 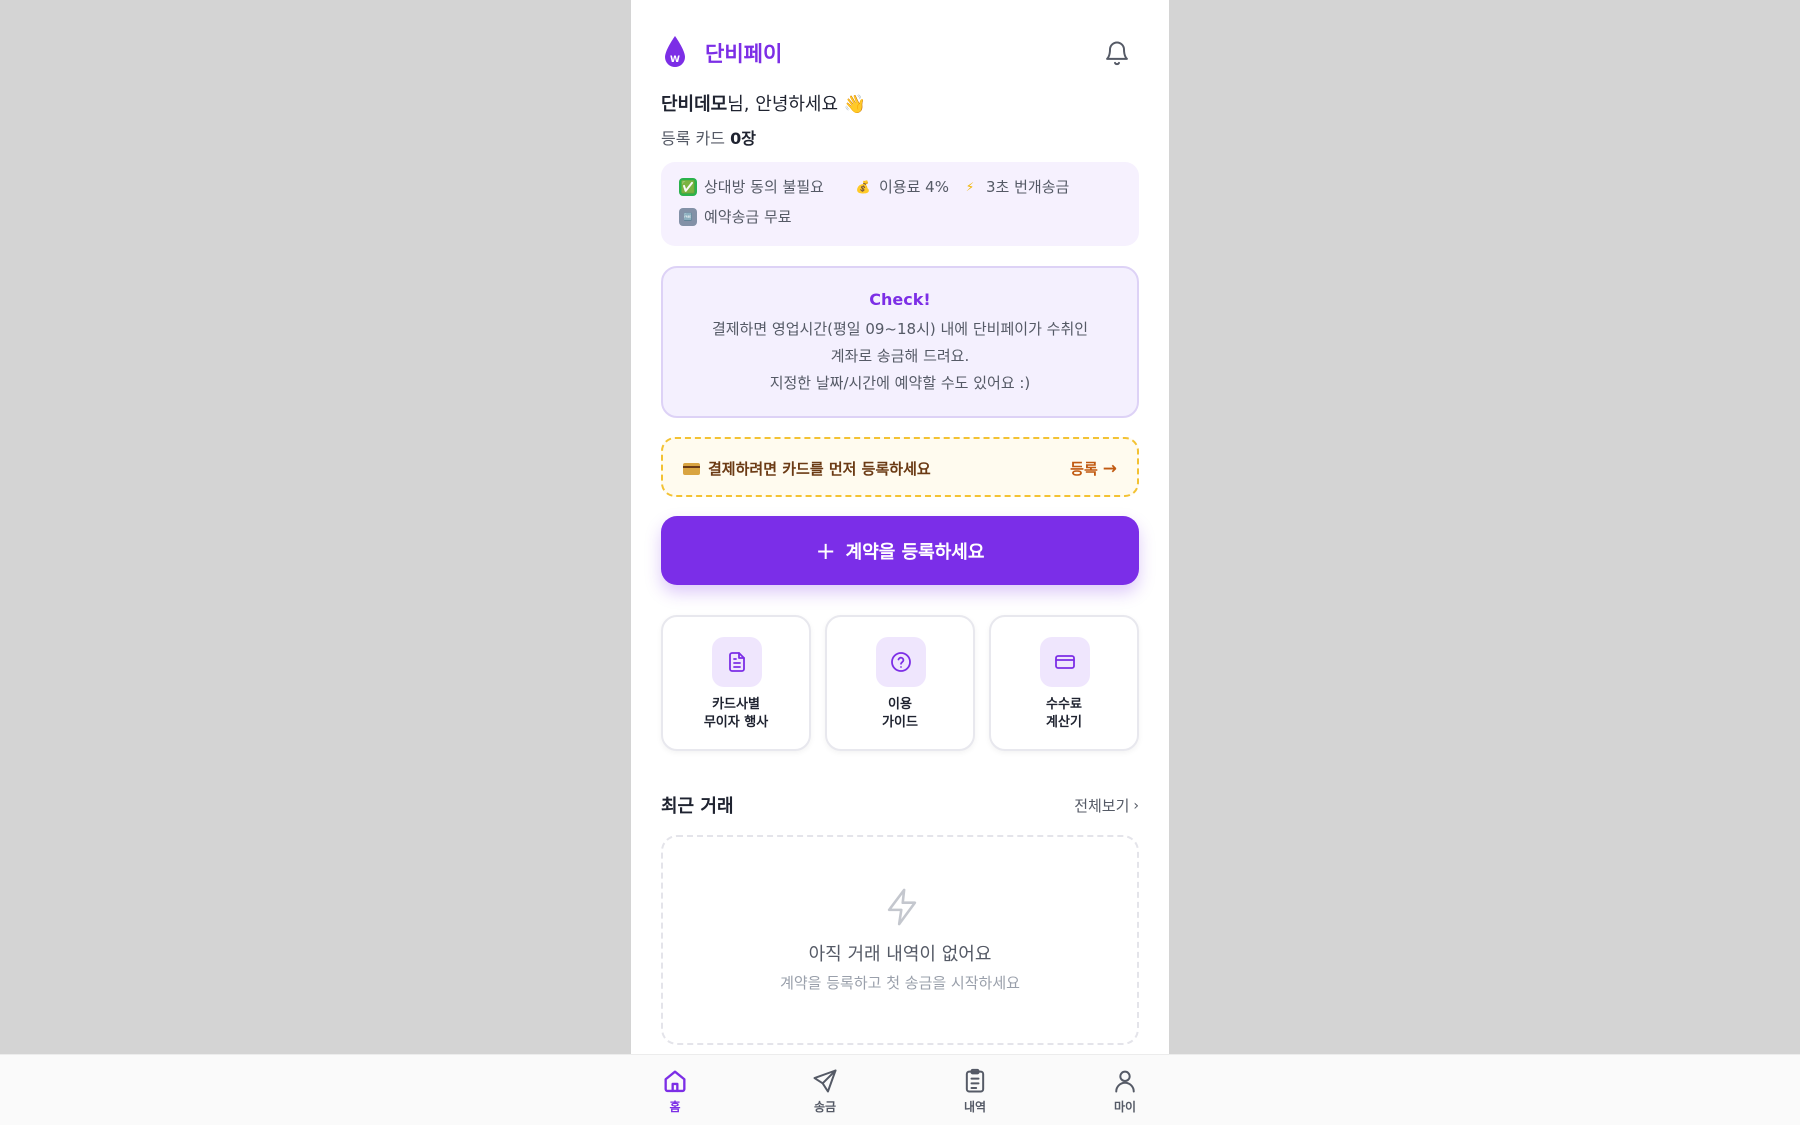 I want to click on greeting-text: 님, 안녕하세요, so click(x=783, y=104).